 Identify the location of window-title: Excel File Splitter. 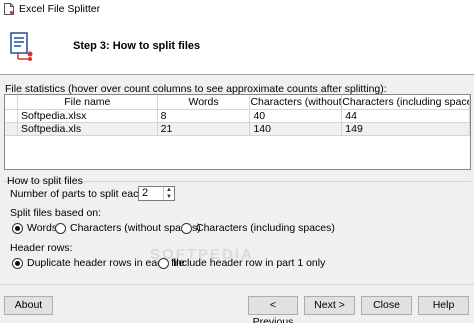
(60, 9).